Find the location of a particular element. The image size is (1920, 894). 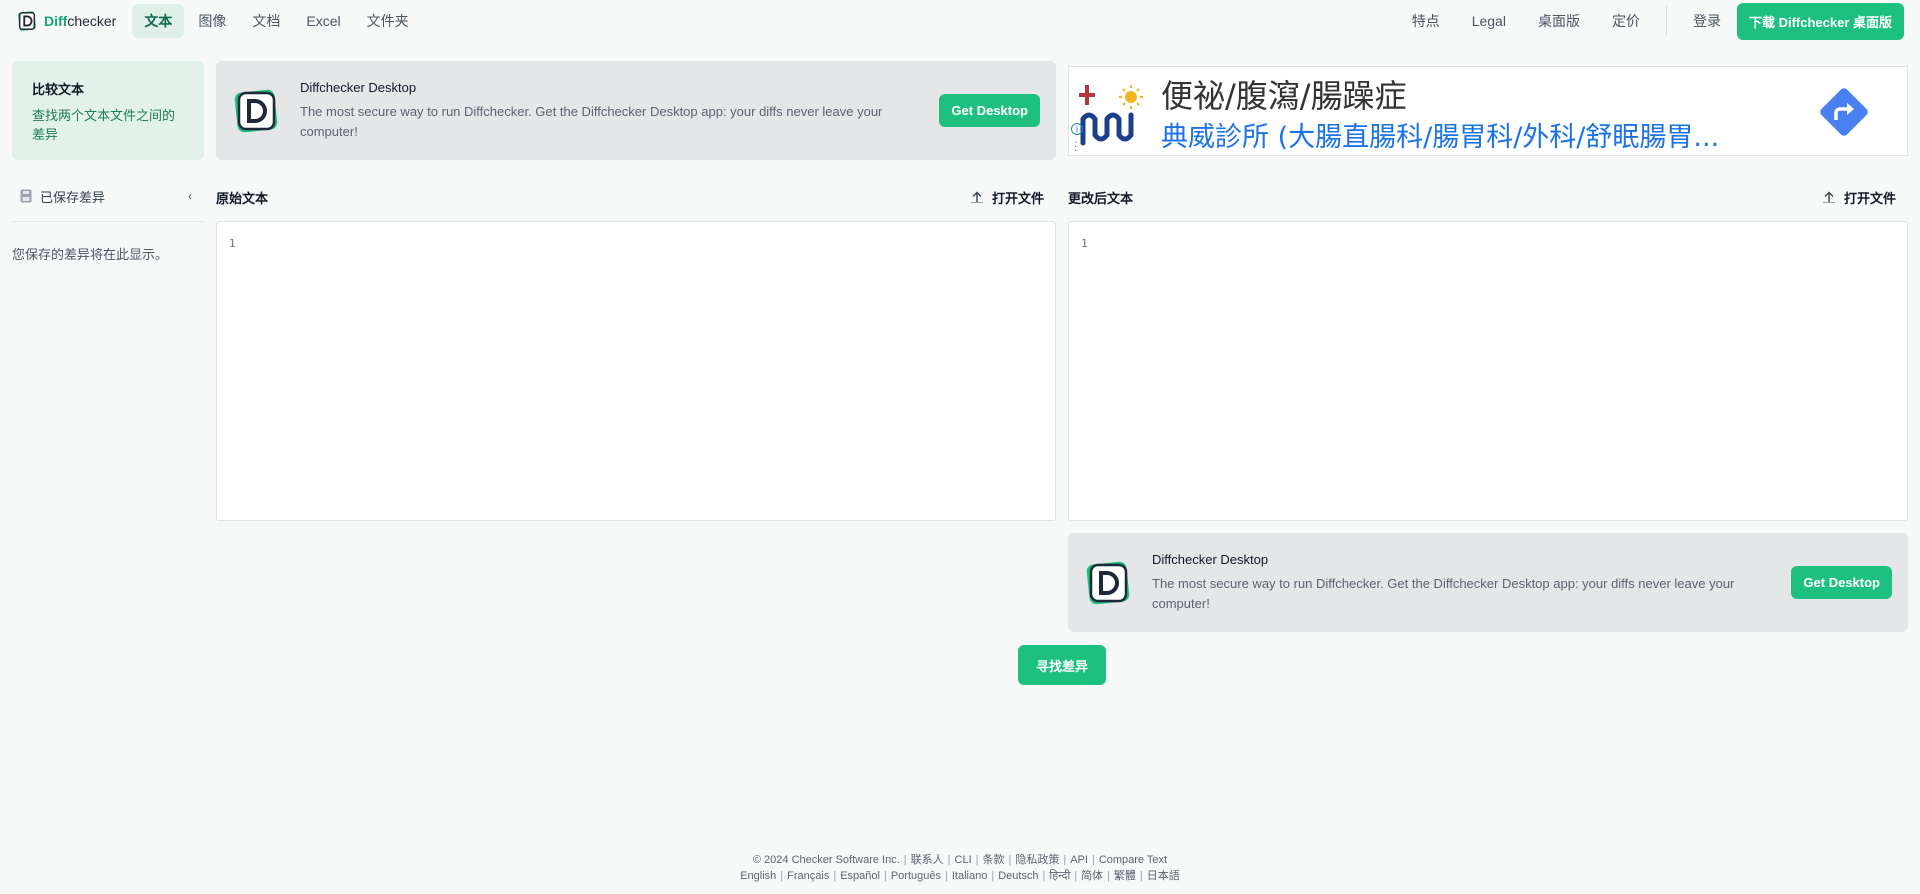

nav-right: 特点 Legal 桌面版 定价 登录 下载 Diffchecker 桌面版 is located at coordinates (1650, 21).